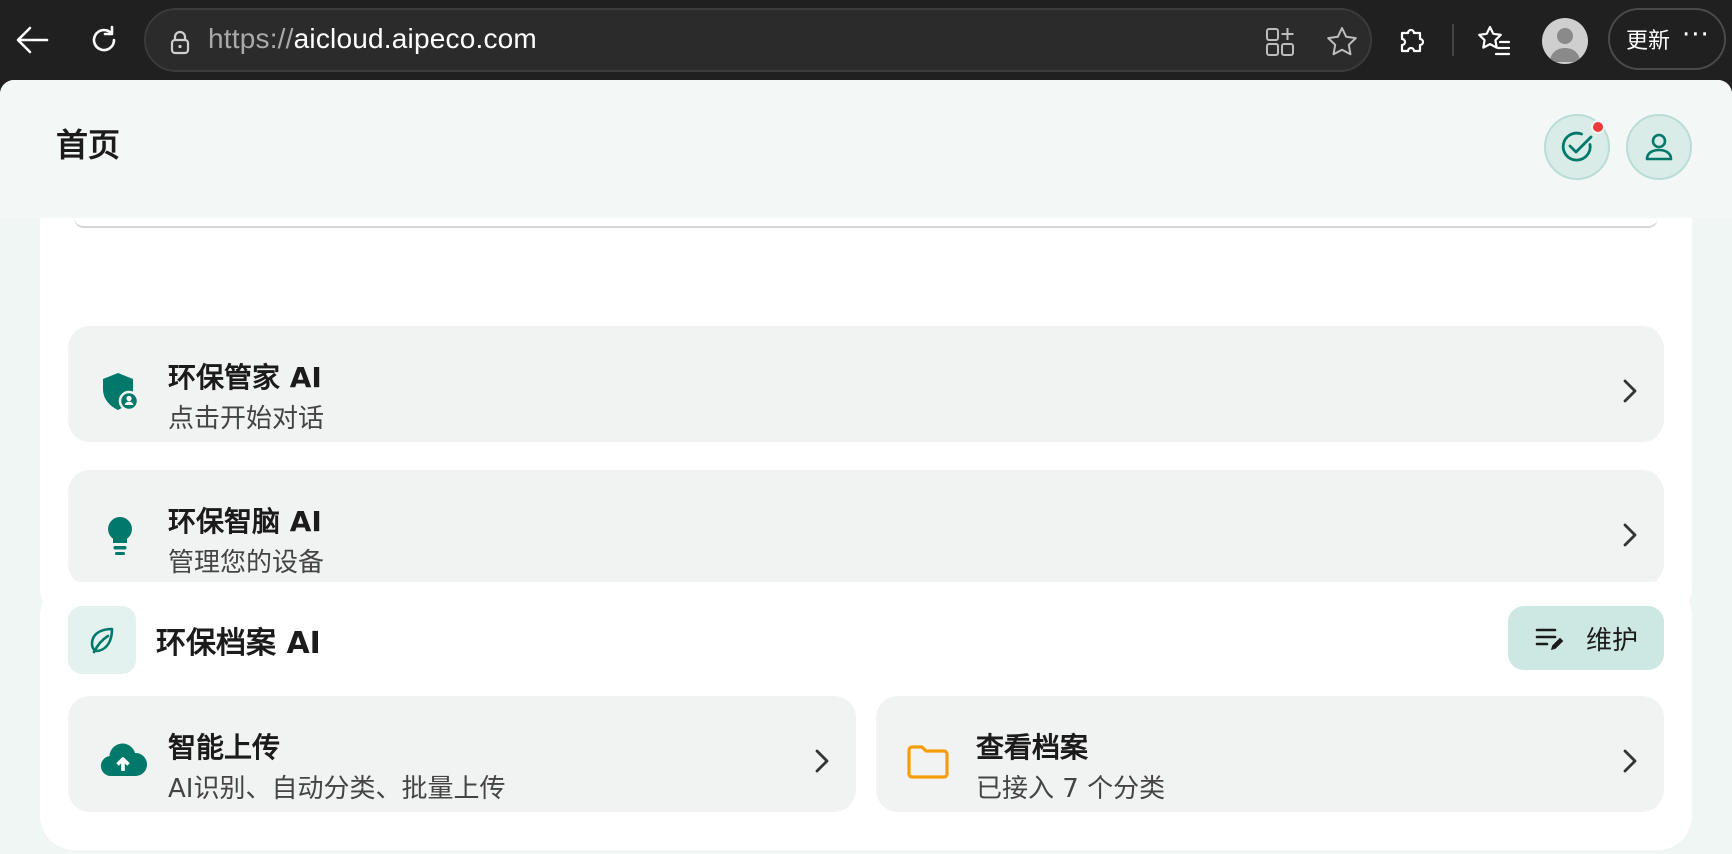 Image resolution: width=1732 pixels, height=854 pixels. I want to click on browser-toolbar: https://aicloud.aipeco.com 更新 ···, so click(866, 40).